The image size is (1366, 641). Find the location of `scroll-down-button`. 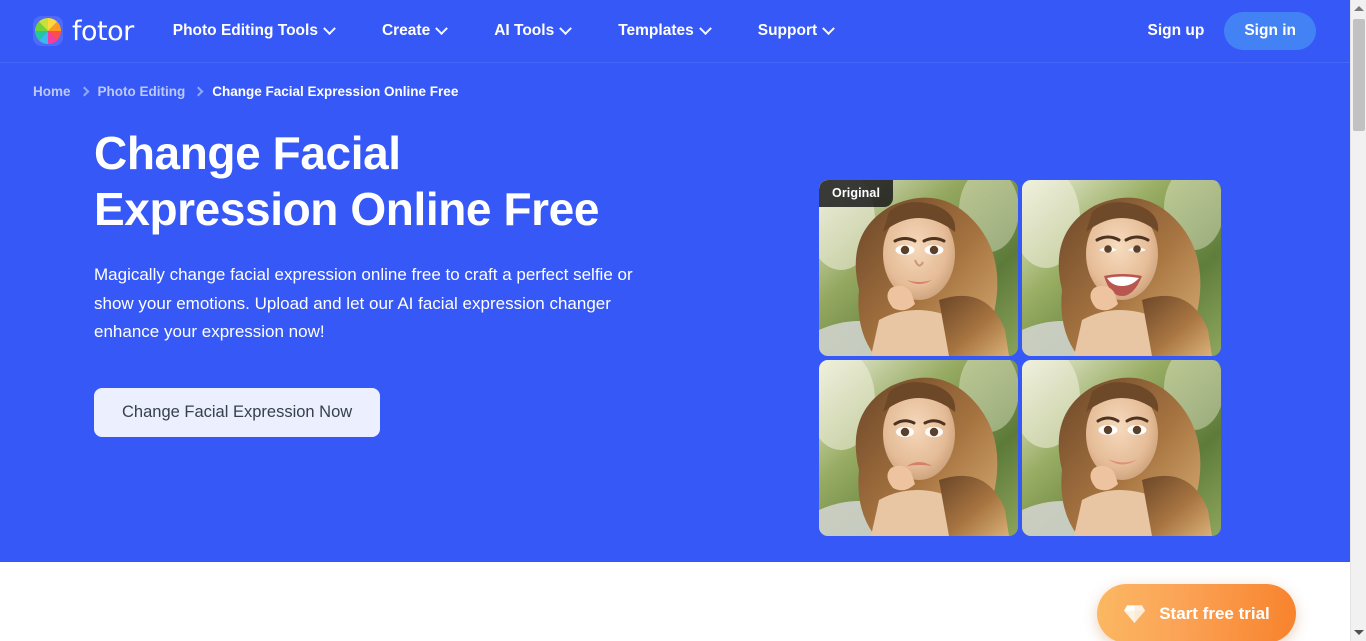

scroll-down-button is located at coordinates (1358, 632).